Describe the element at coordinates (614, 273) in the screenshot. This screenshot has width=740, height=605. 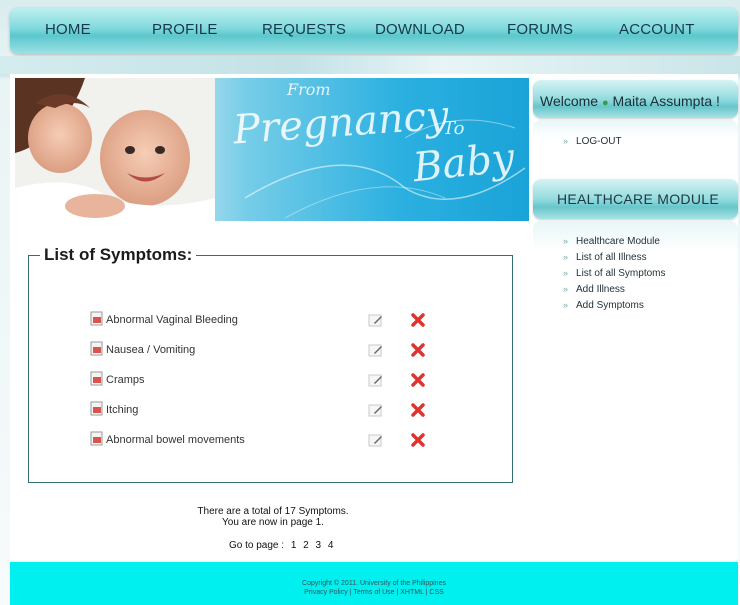
I see `sidebar-link-list-symptoms: » List of all Symptoms` at that location.